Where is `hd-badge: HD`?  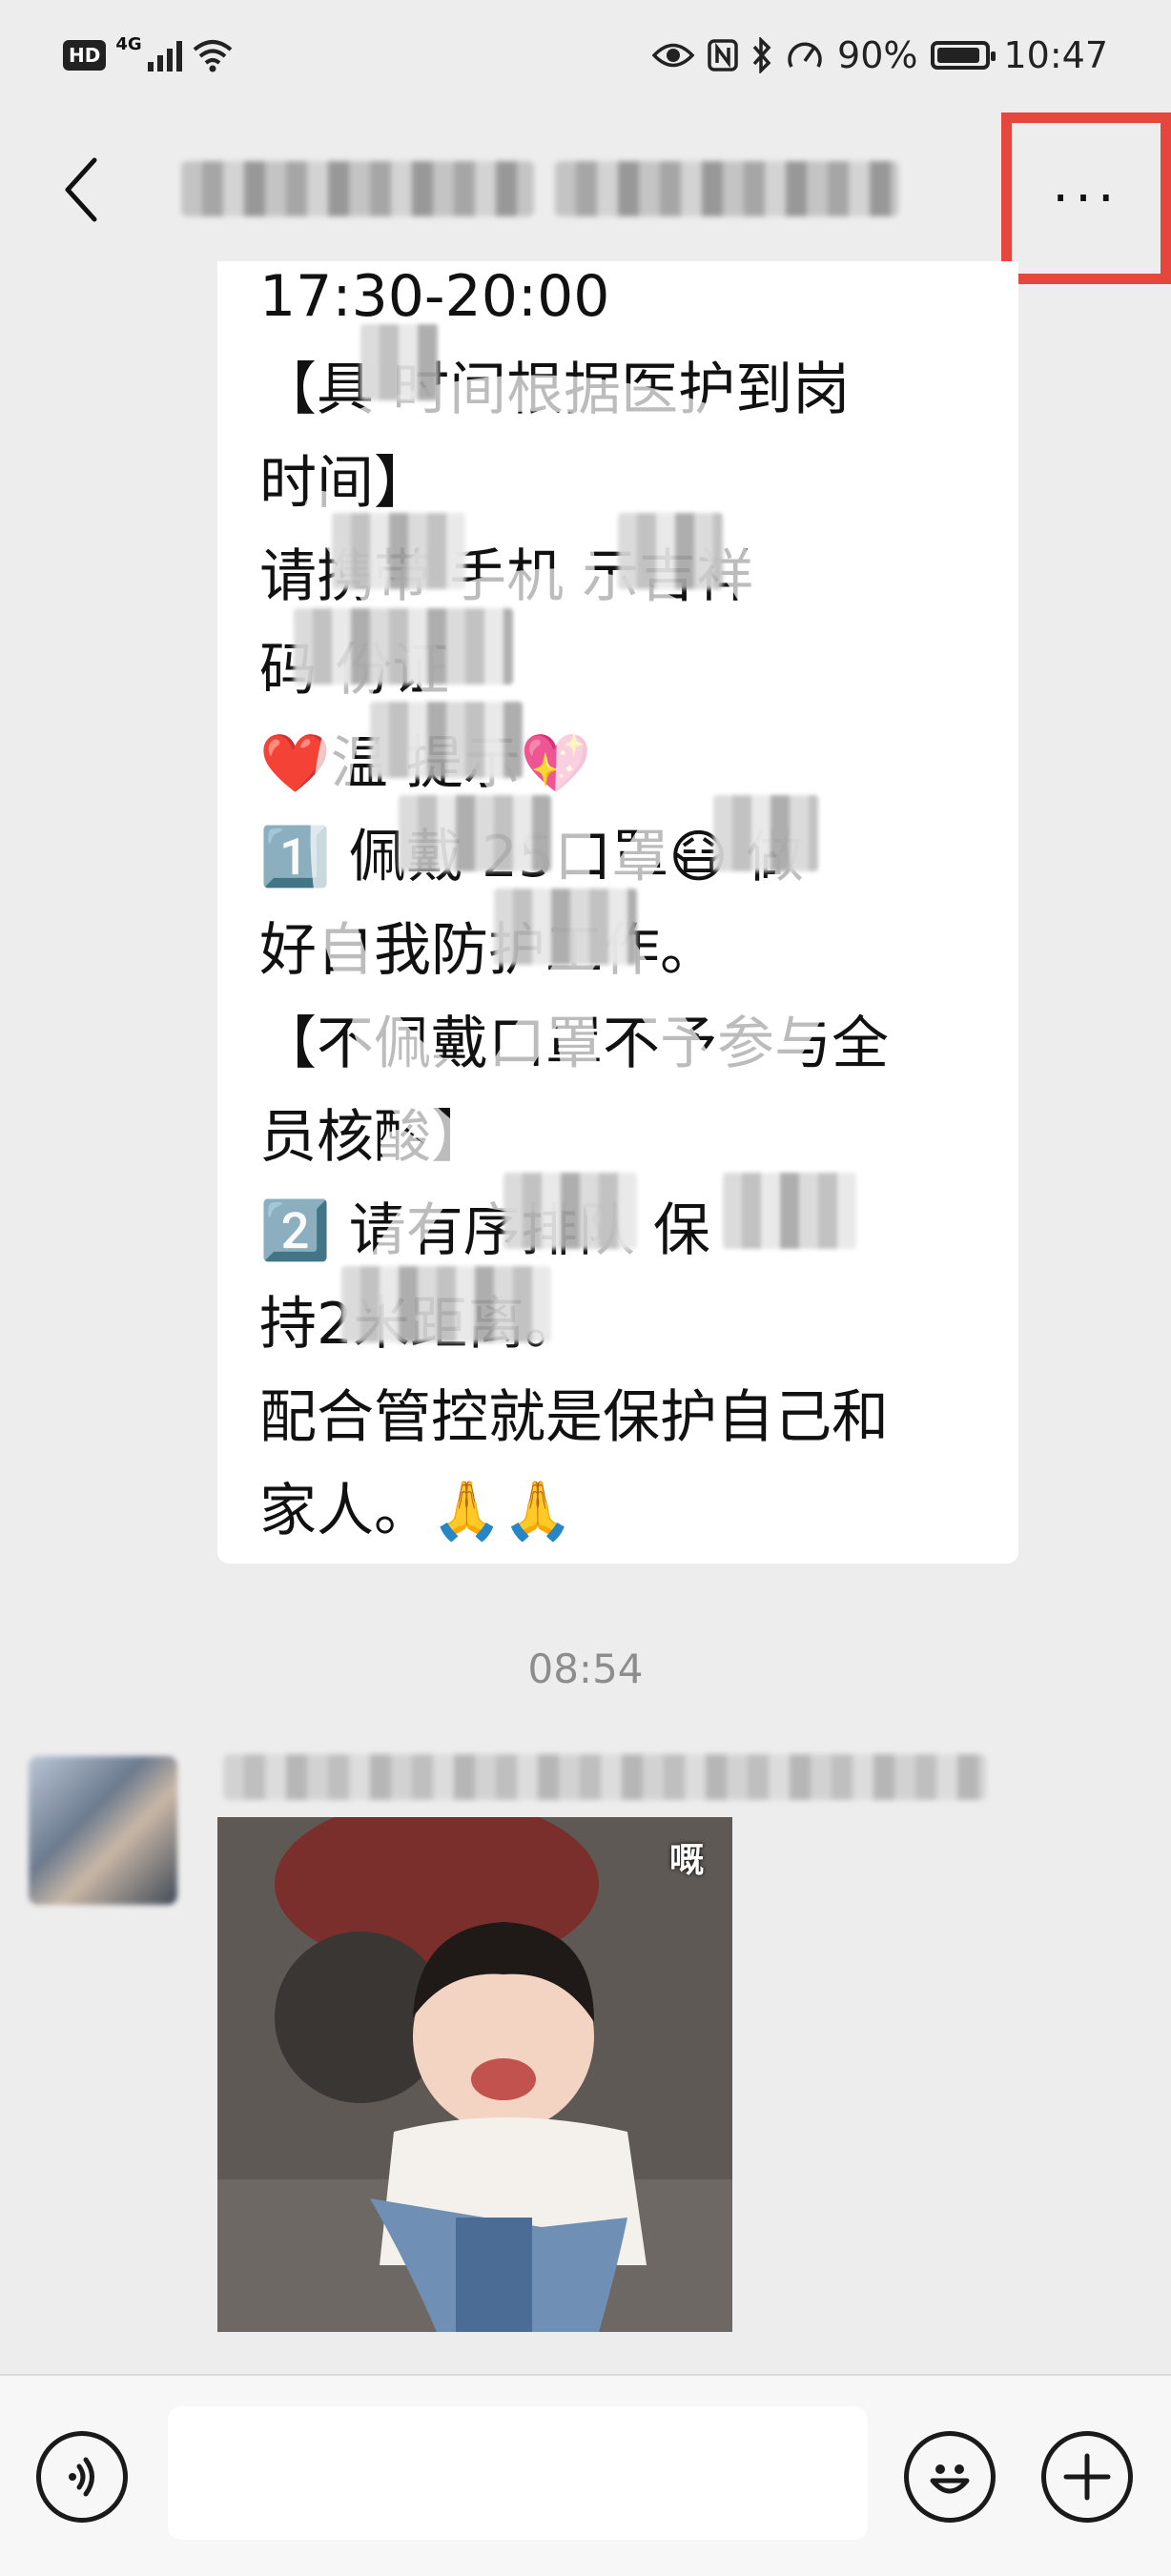 hd-badge: HD is located at coordinates (85, 55).